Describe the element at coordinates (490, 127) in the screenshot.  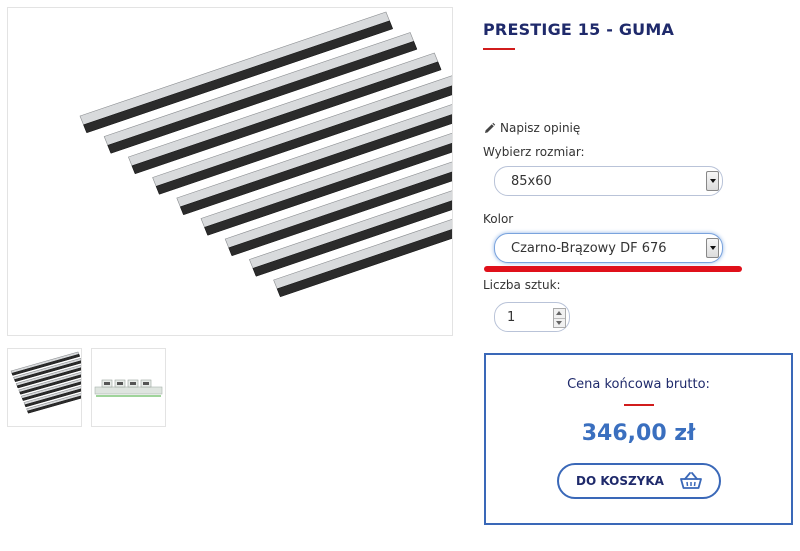
I see `pencil-icon` at that location.